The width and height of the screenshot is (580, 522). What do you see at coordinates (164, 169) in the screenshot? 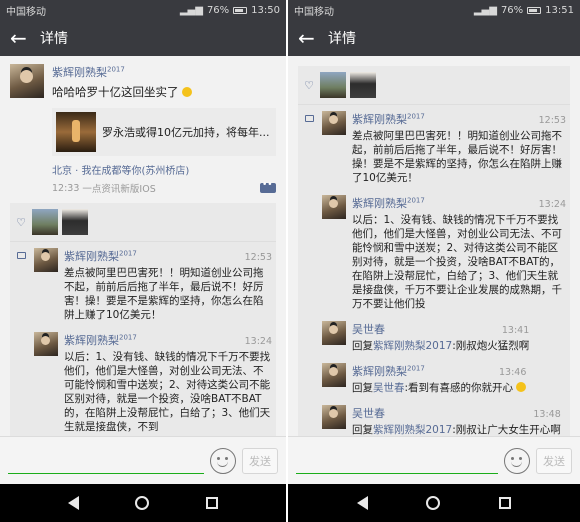
I see `post-location: 北京 · 我在成都等你(苏州桥店)` at bounding box center [164, 169].